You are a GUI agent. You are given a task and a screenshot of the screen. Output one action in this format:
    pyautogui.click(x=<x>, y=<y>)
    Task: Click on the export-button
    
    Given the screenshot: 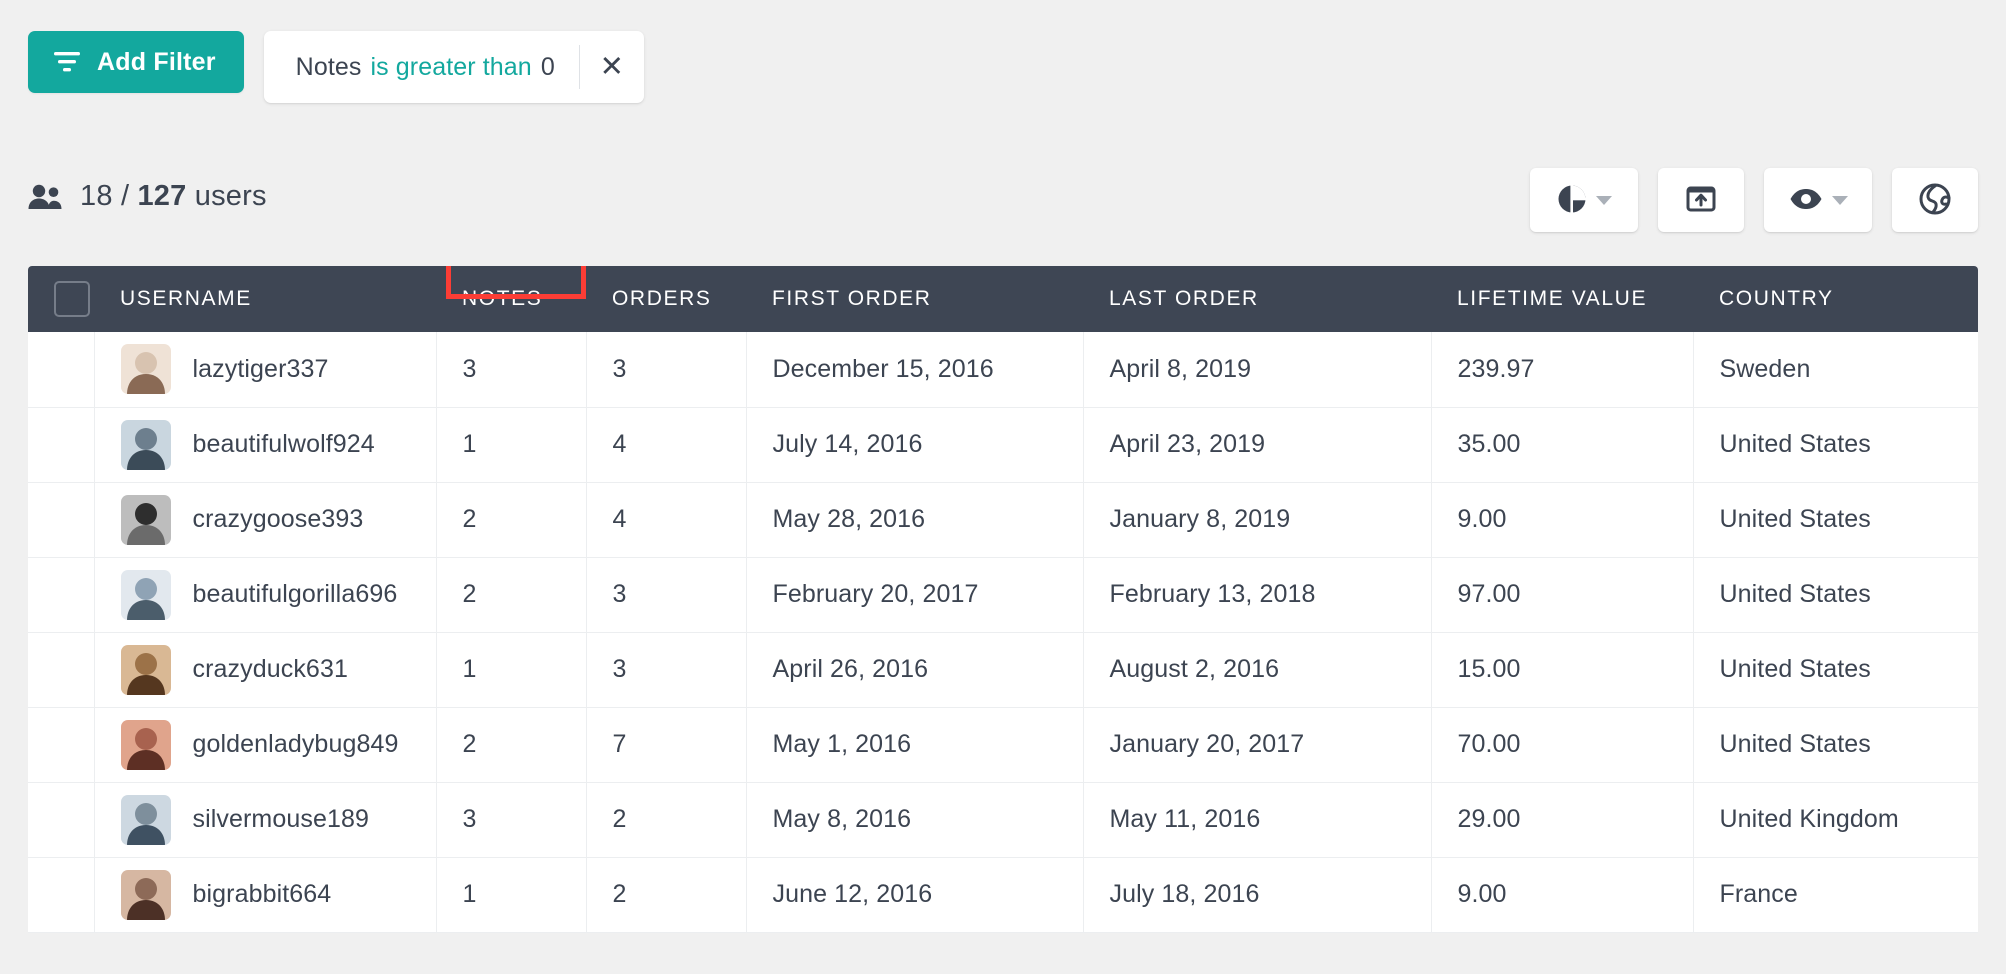 What is the action you would take?
    pyautogui.click(x=1701, y=200)
    